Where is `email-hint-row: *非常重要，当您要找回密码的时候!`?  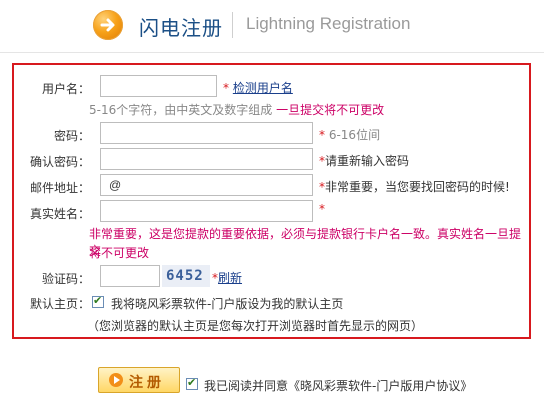 email-hint-row: *非常重要，当您要找回密码的时候! is located at coordinates (414, 187).